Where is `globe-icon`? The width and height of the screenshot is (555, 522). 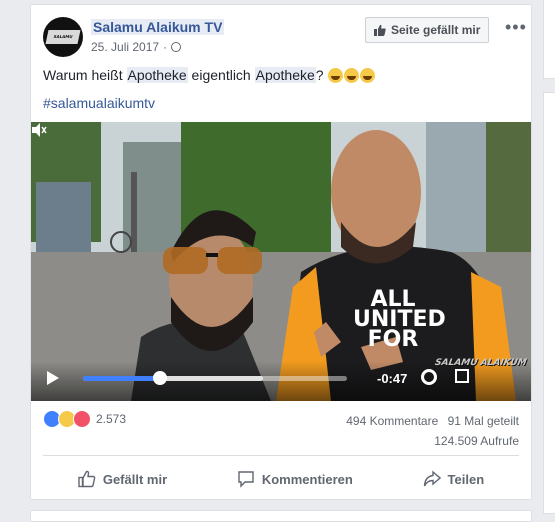
globe-icon is located at coordinates (176, 47).